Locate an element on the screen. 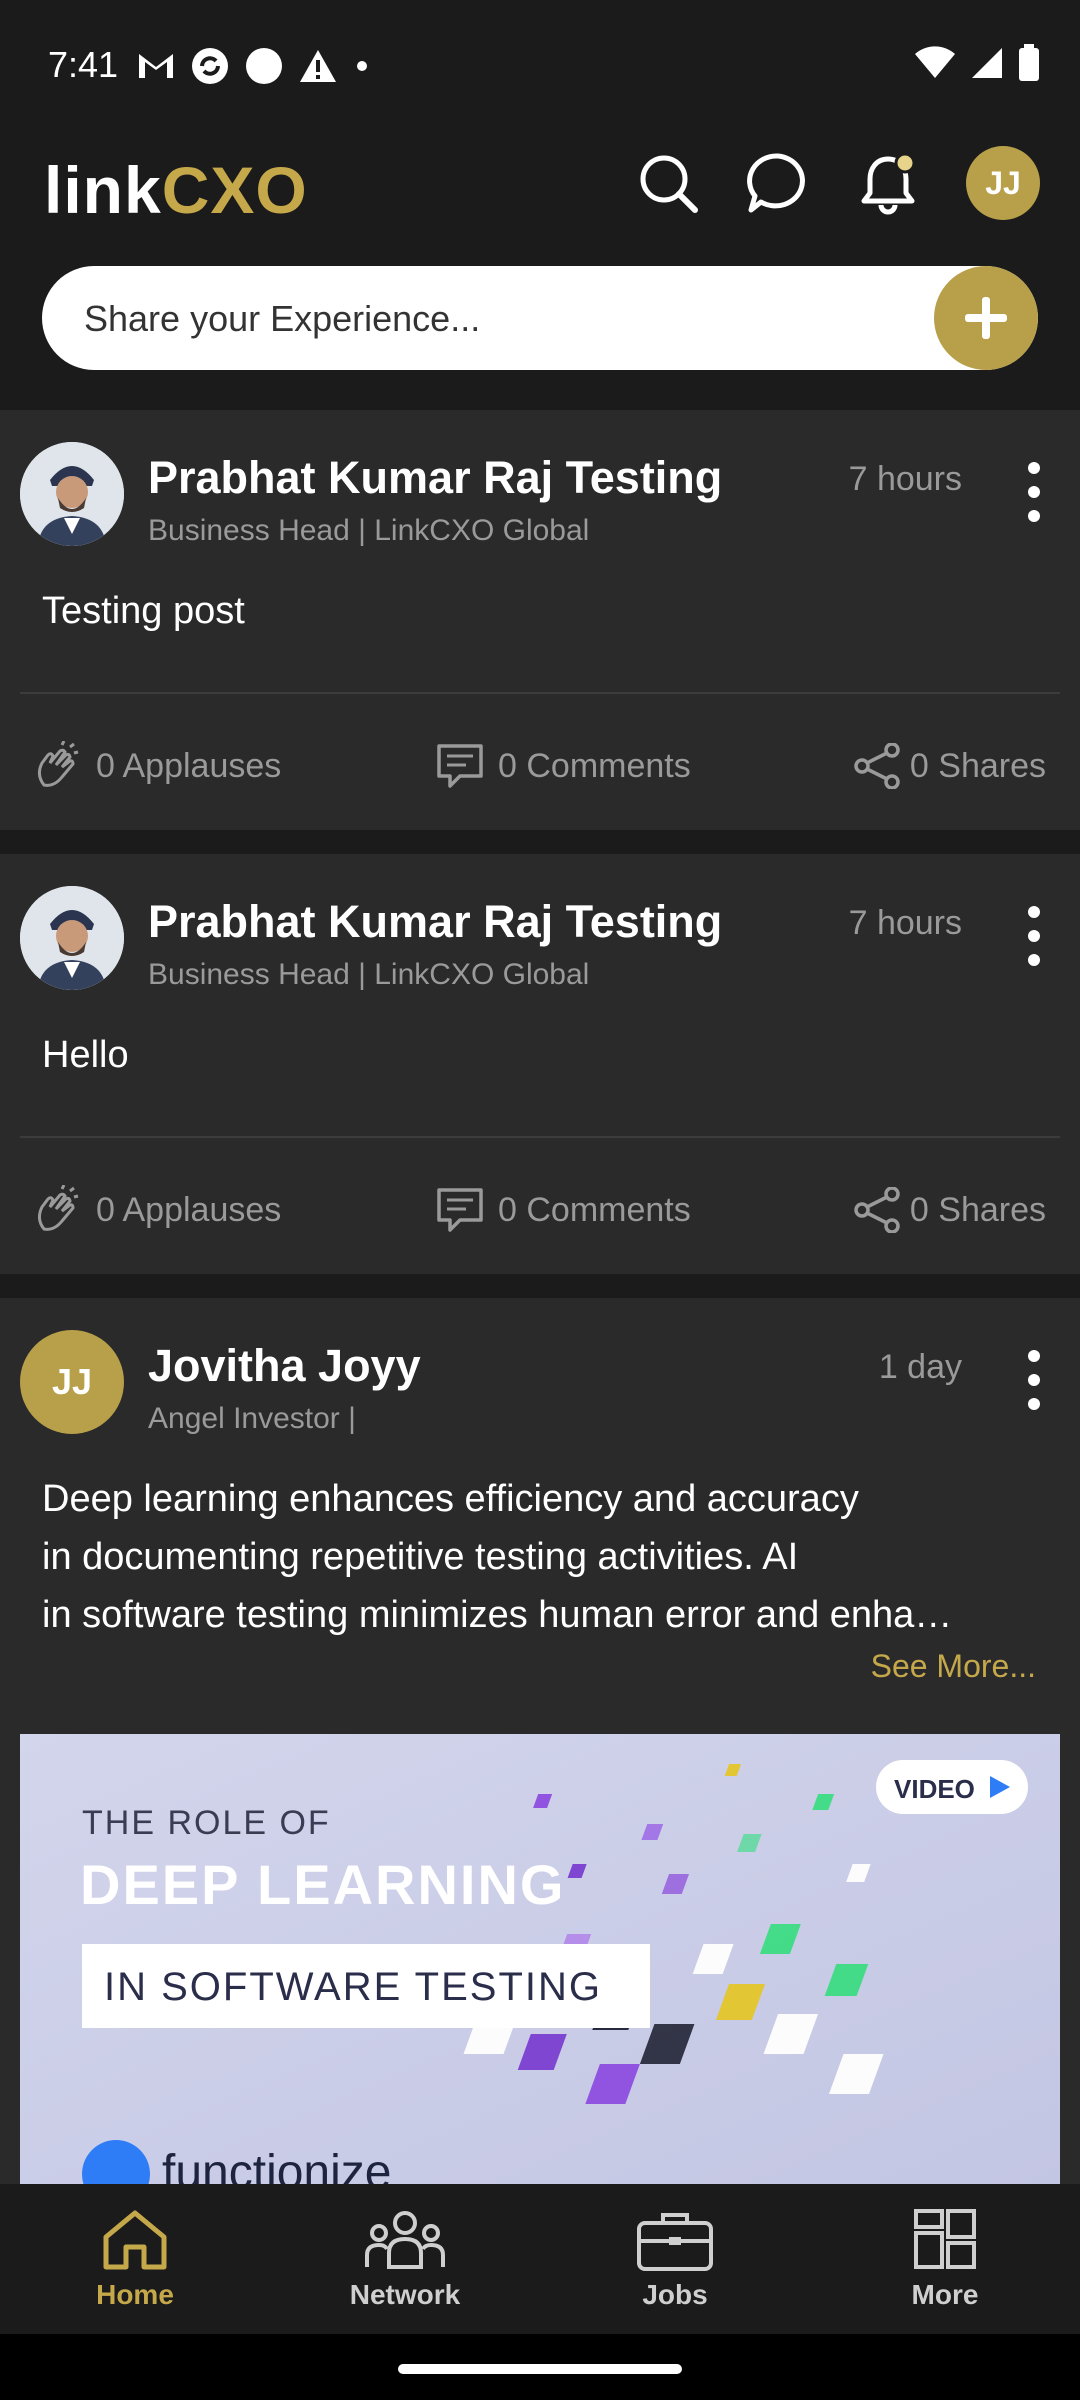  thumbnail-brand: functionize is located at coordinates (276, 2165).